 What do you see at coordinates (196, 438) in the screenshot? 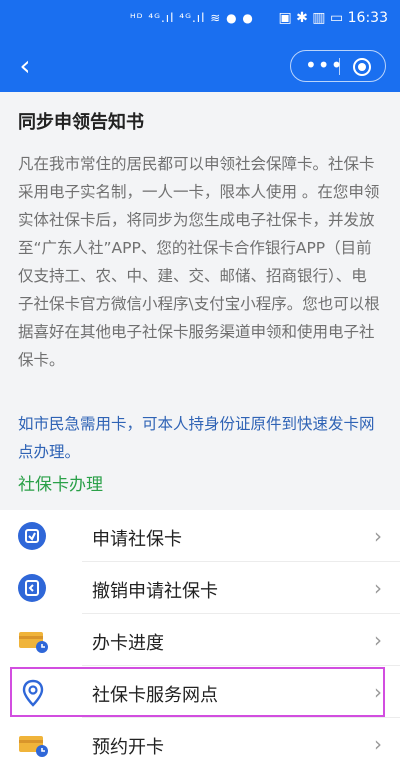
I see `notice-tip: 如市民急需用卡，可本人持身份证原件到快速发卡网点办理。` at bounding box center [196, 438].